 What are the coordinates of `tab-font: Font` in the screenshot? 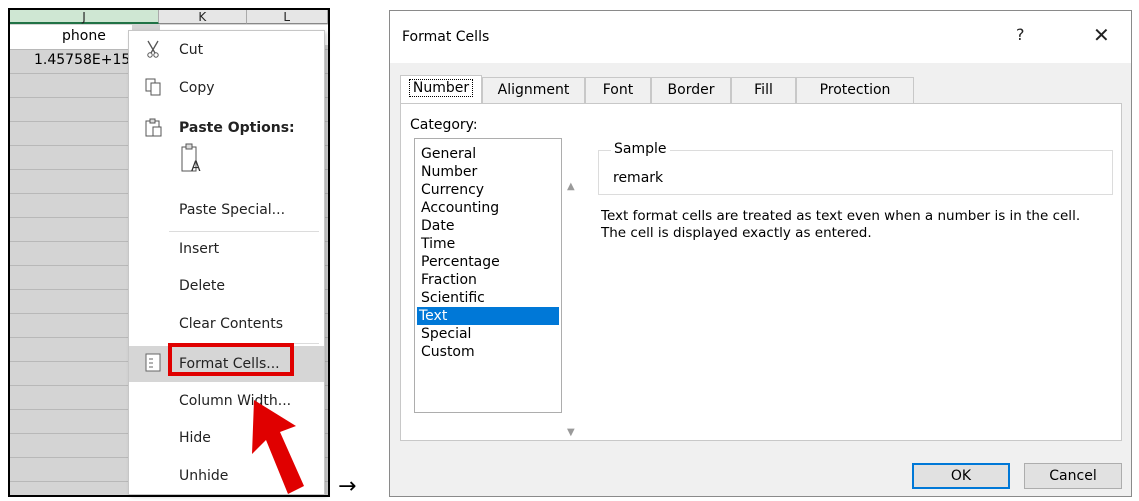 It's located at (618, 90).